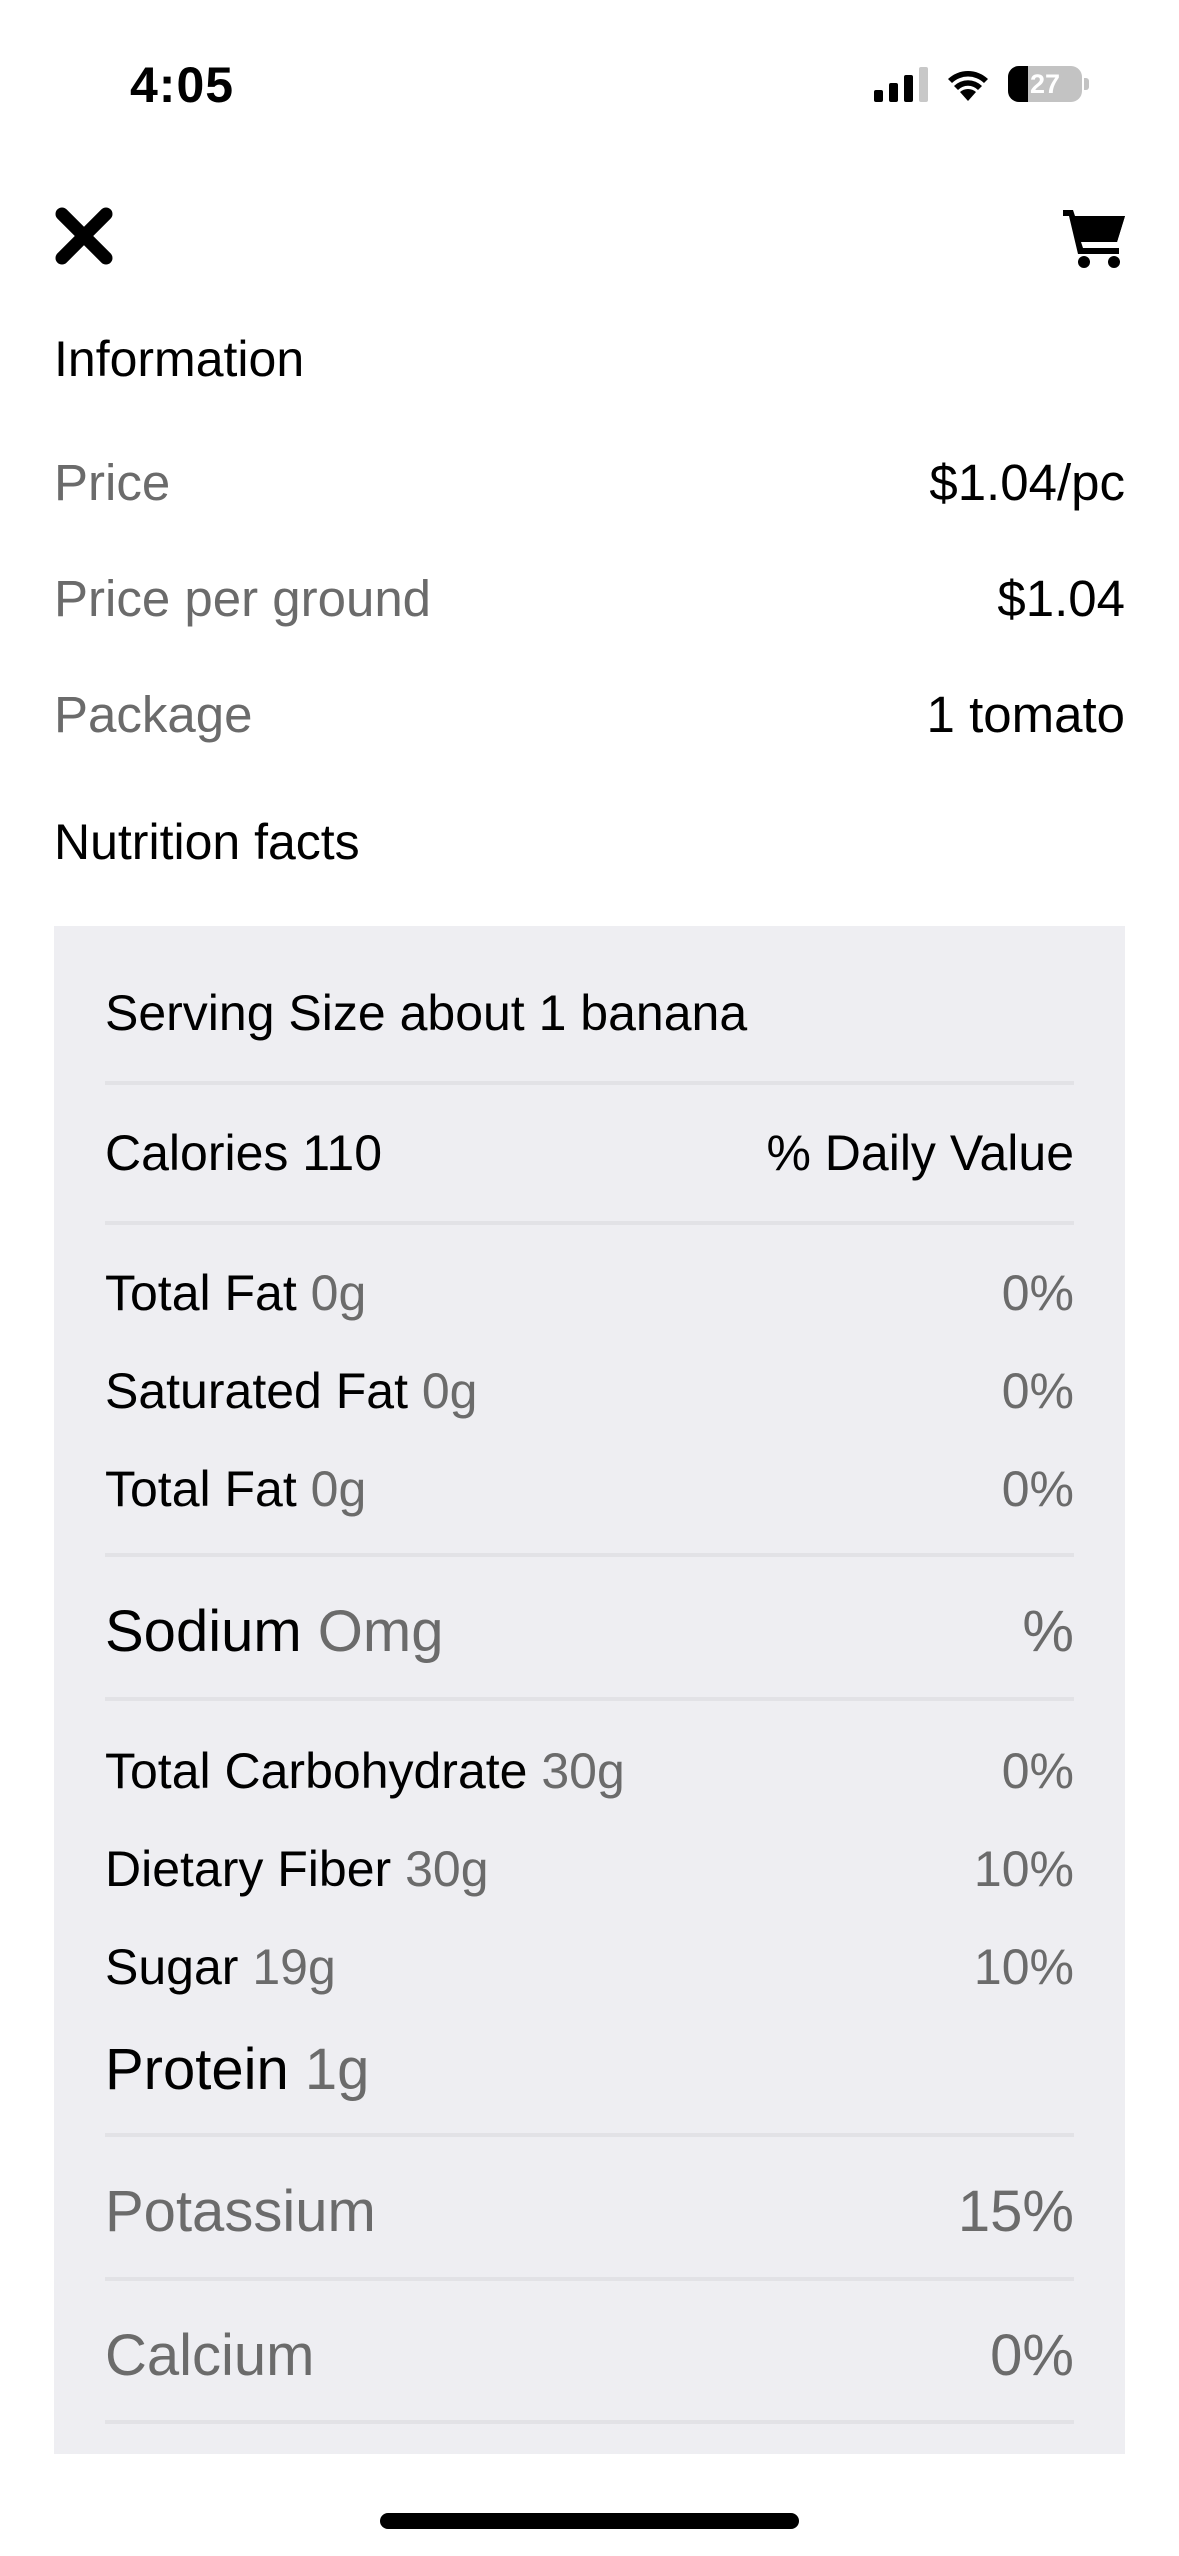 This screenshot has height=2556, width=1179. Describe the element at coordinates (901, 84) in the screenshot. I see `cellular-signal-icon` at that location.